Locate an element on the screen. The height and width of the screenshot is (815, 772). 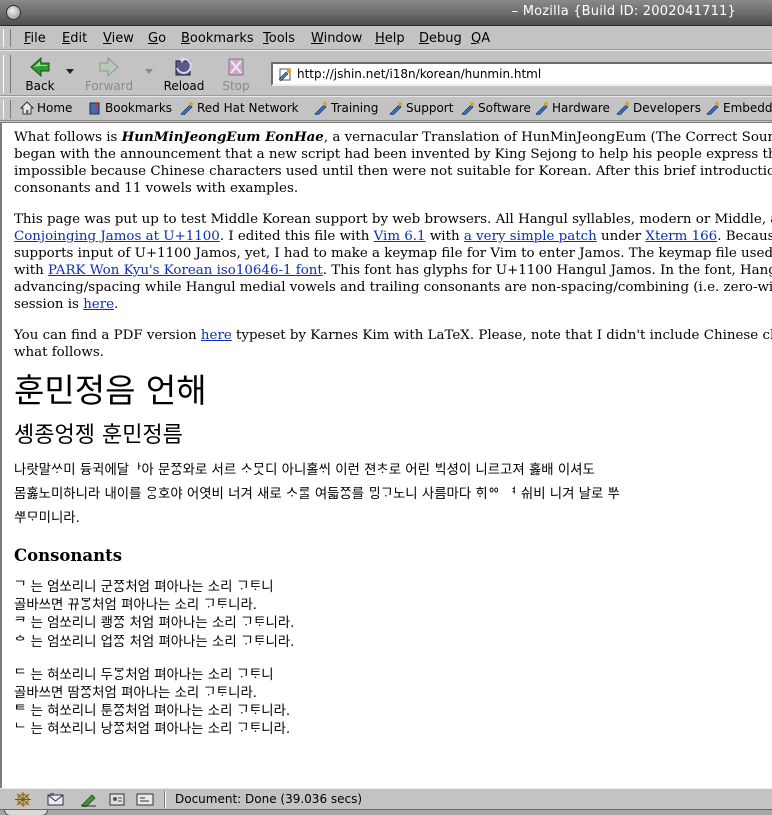
reload-button: Reload is located at coordinates (184, 74).